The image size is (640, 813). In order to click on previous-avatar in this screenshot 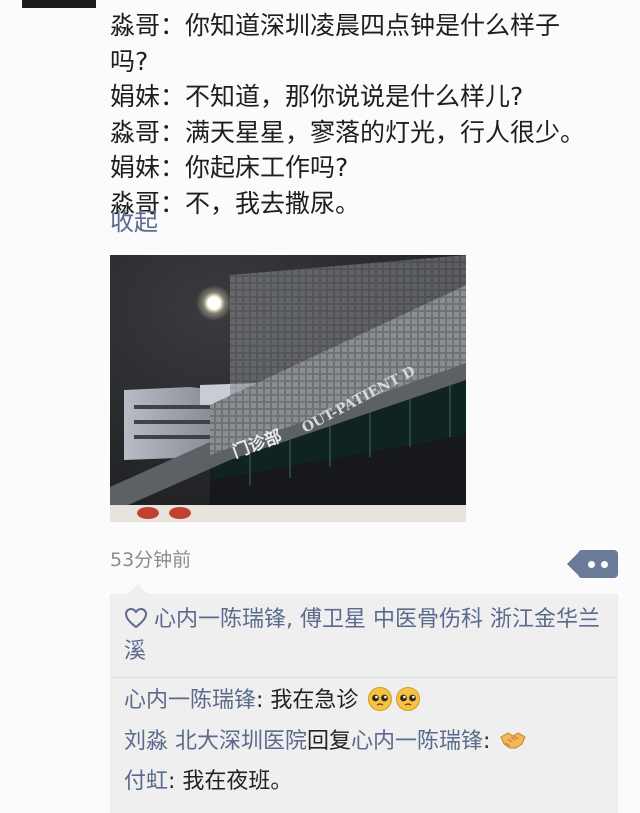, I will do `click(59, 4)`.